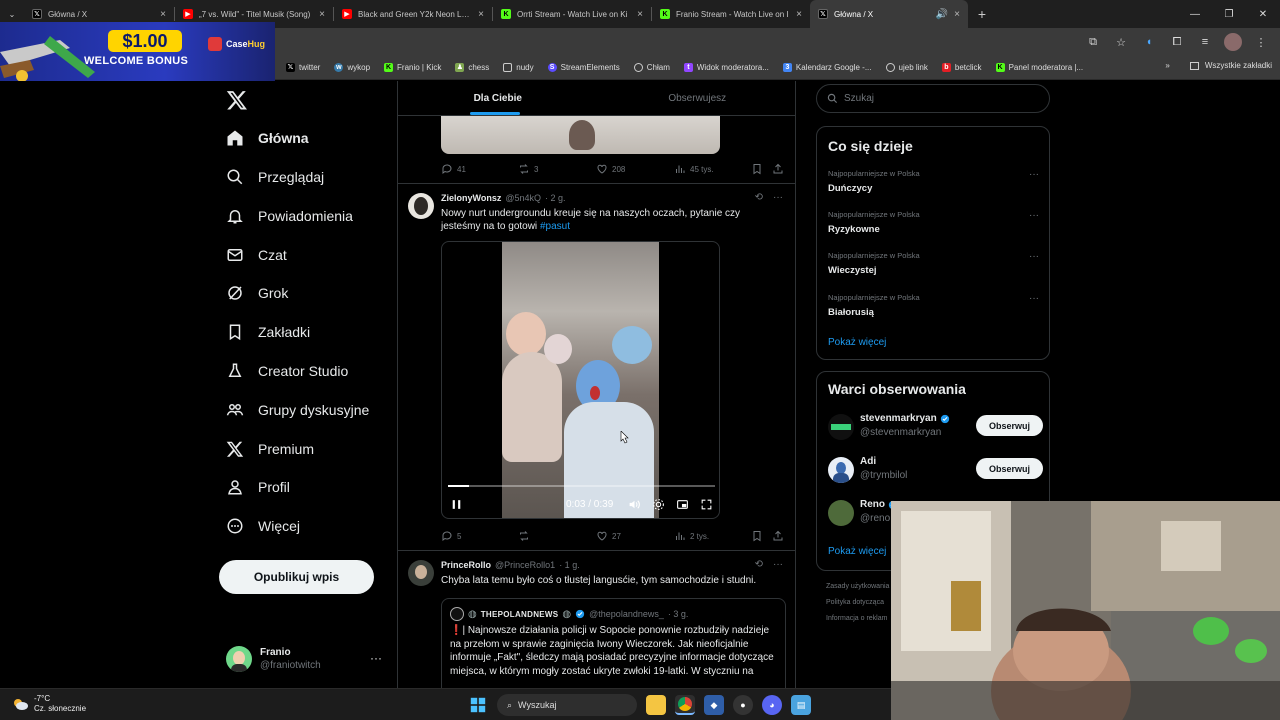 This screenshot has width=1280, height=720. I want to click on windows-start-icon, so click(478, 705).